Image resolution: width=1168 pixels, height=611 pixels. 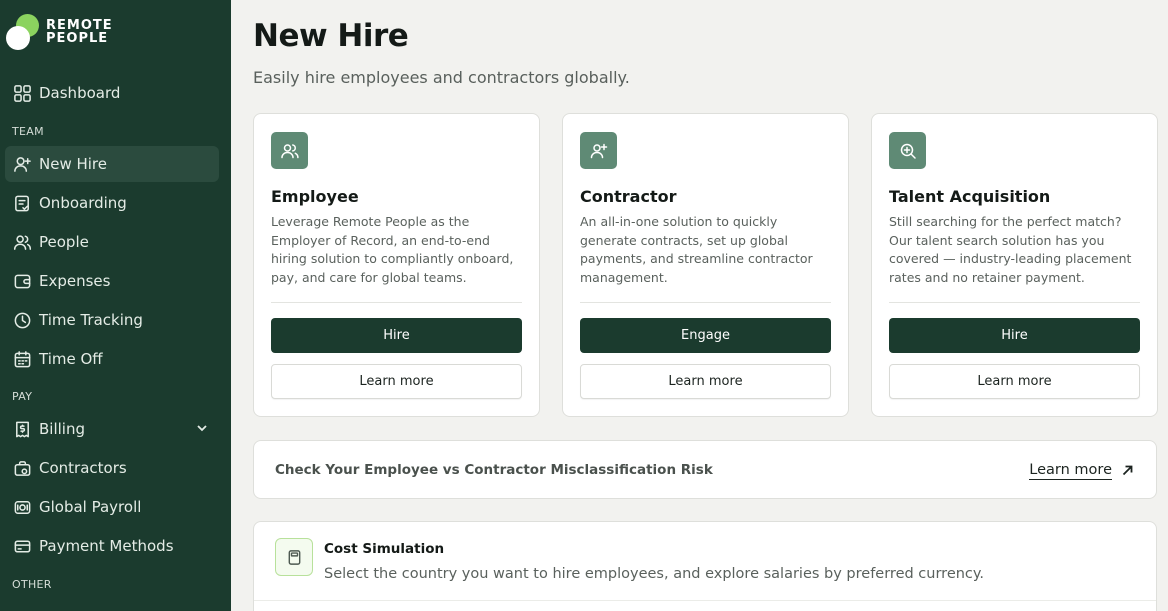 What do you see at coordinates (396, 335) in the screenshot?
I see `employee-hire-button: Hire` at bounding box center [396, 335].